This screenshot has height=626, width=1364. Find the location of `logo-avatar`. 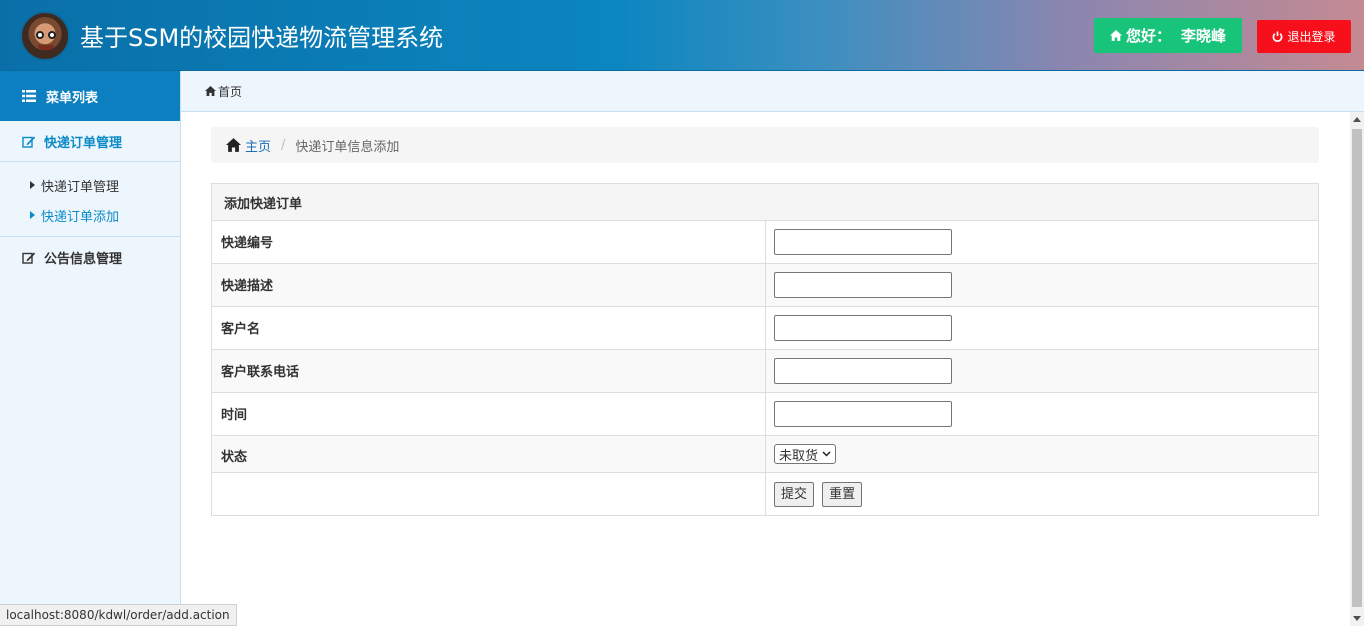

logo-avatar is located at coordinates (45, 36).